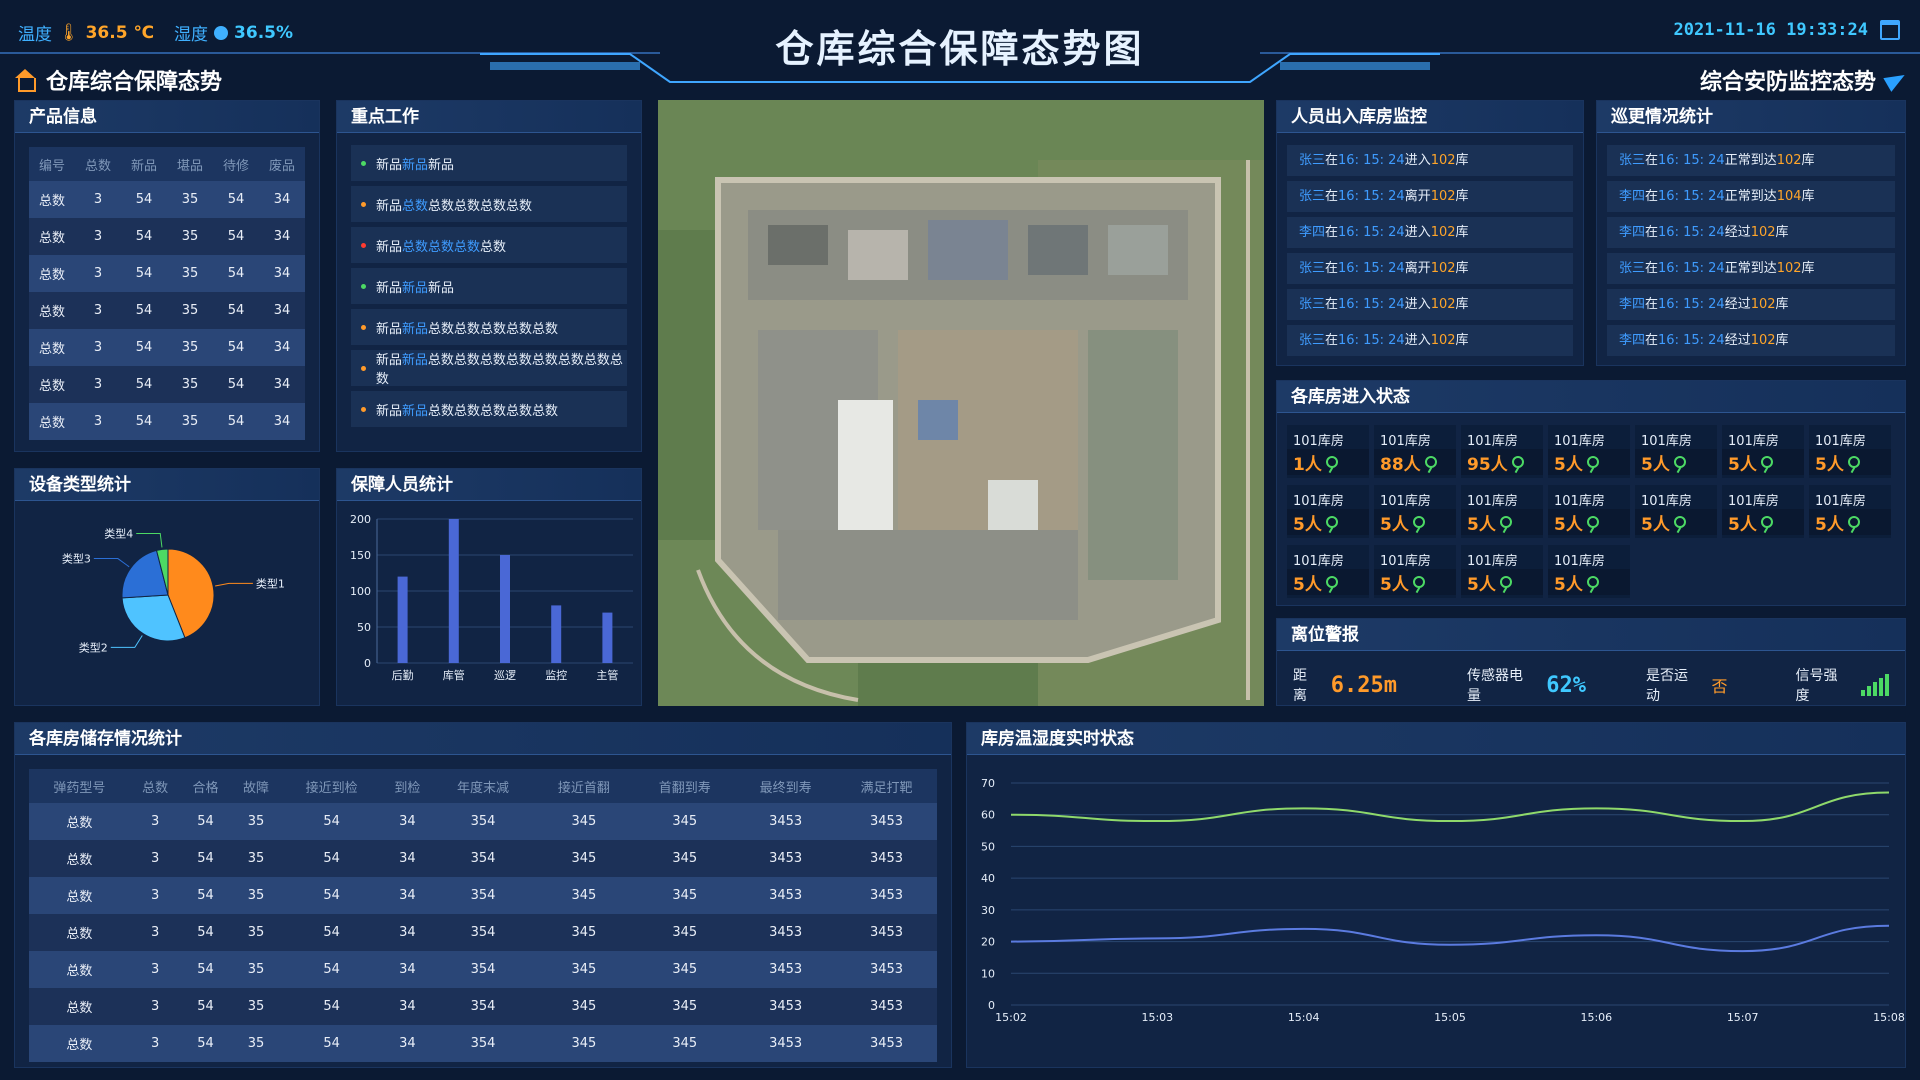  Describe the element at coordinates (1592, 582) in the screenshot. I see `key-icon` at that location.